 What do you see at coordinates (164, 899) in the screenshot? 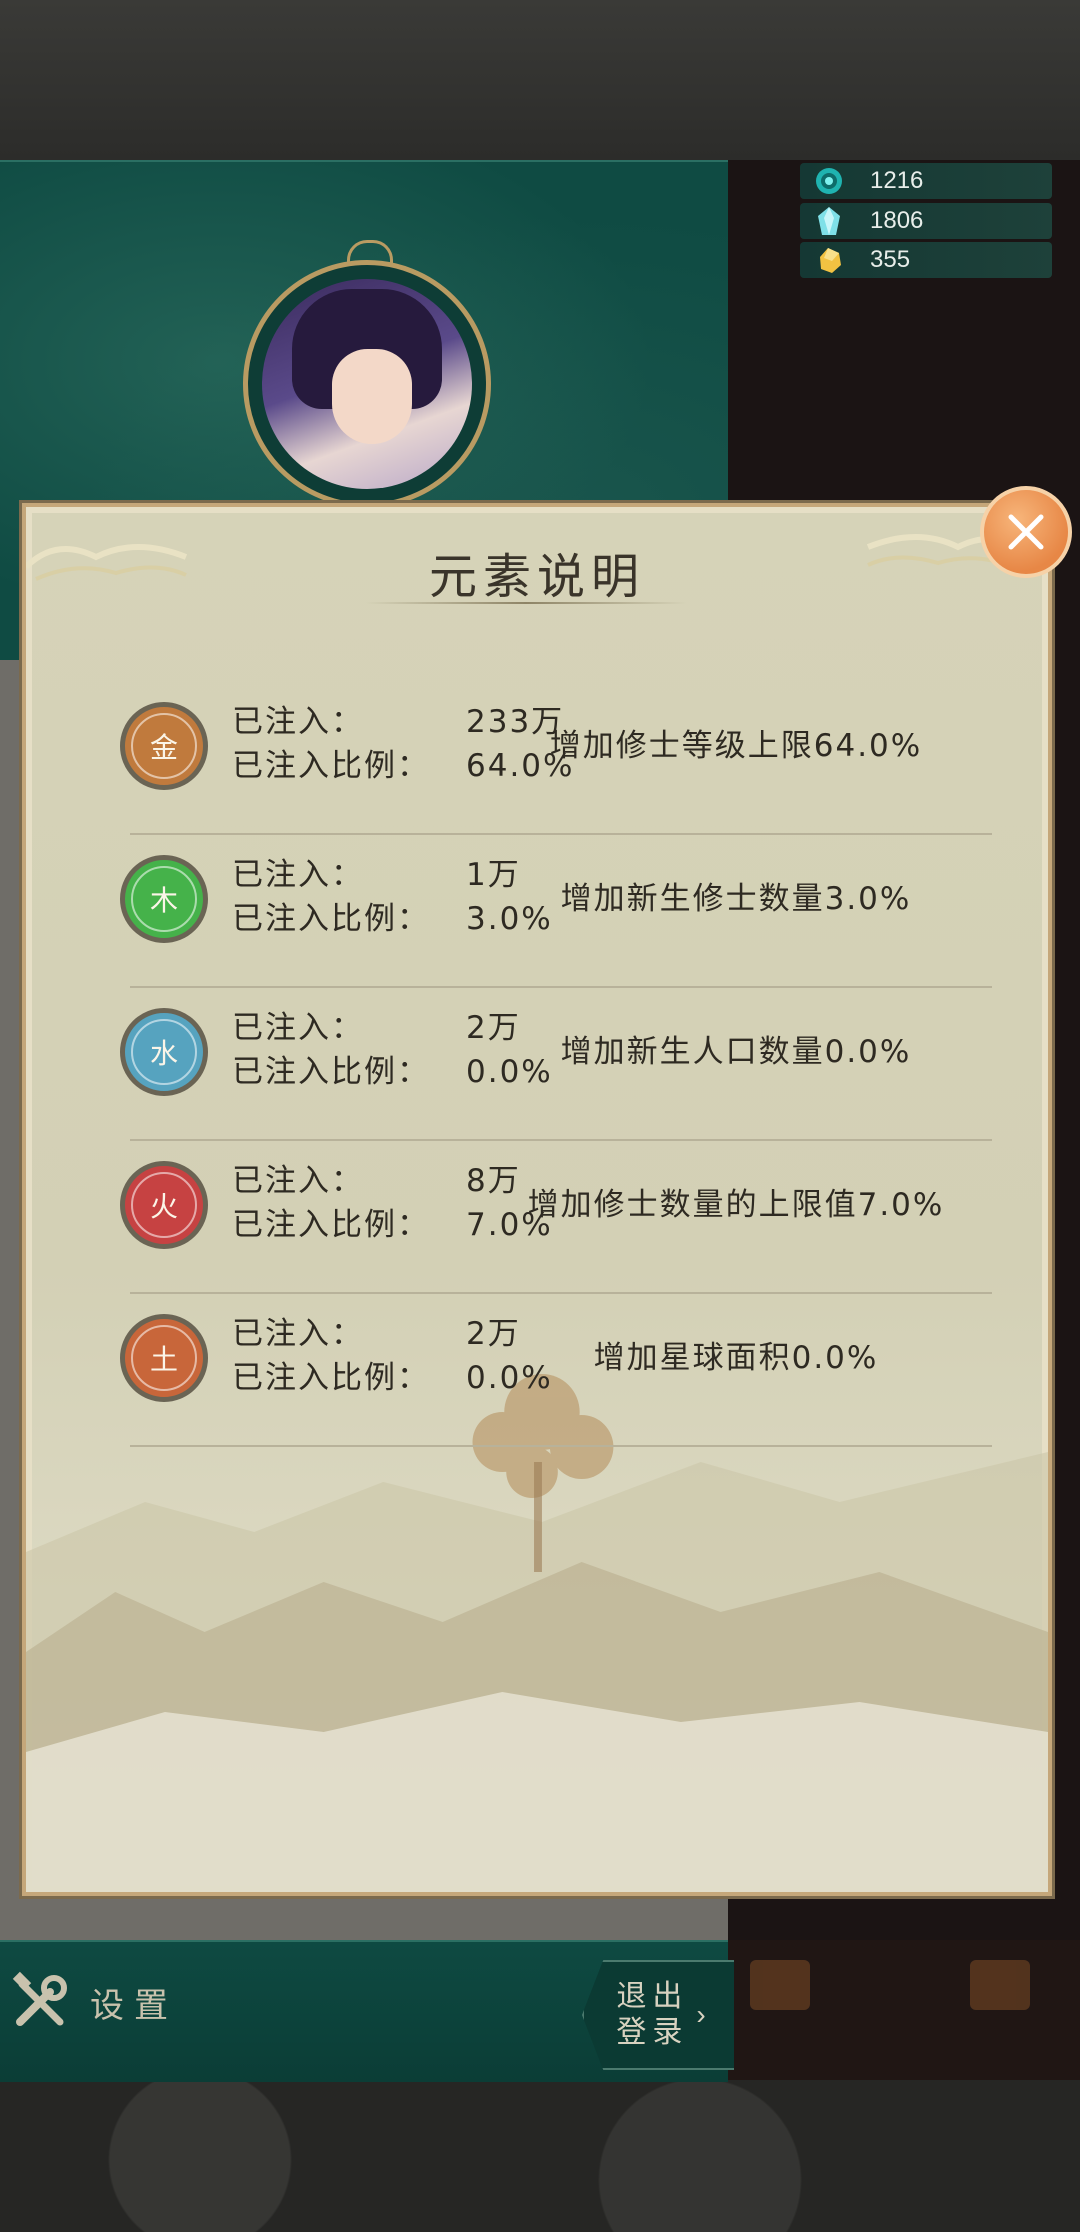
I see `wood-element-badge: 木` at bounding box center [164, 899].